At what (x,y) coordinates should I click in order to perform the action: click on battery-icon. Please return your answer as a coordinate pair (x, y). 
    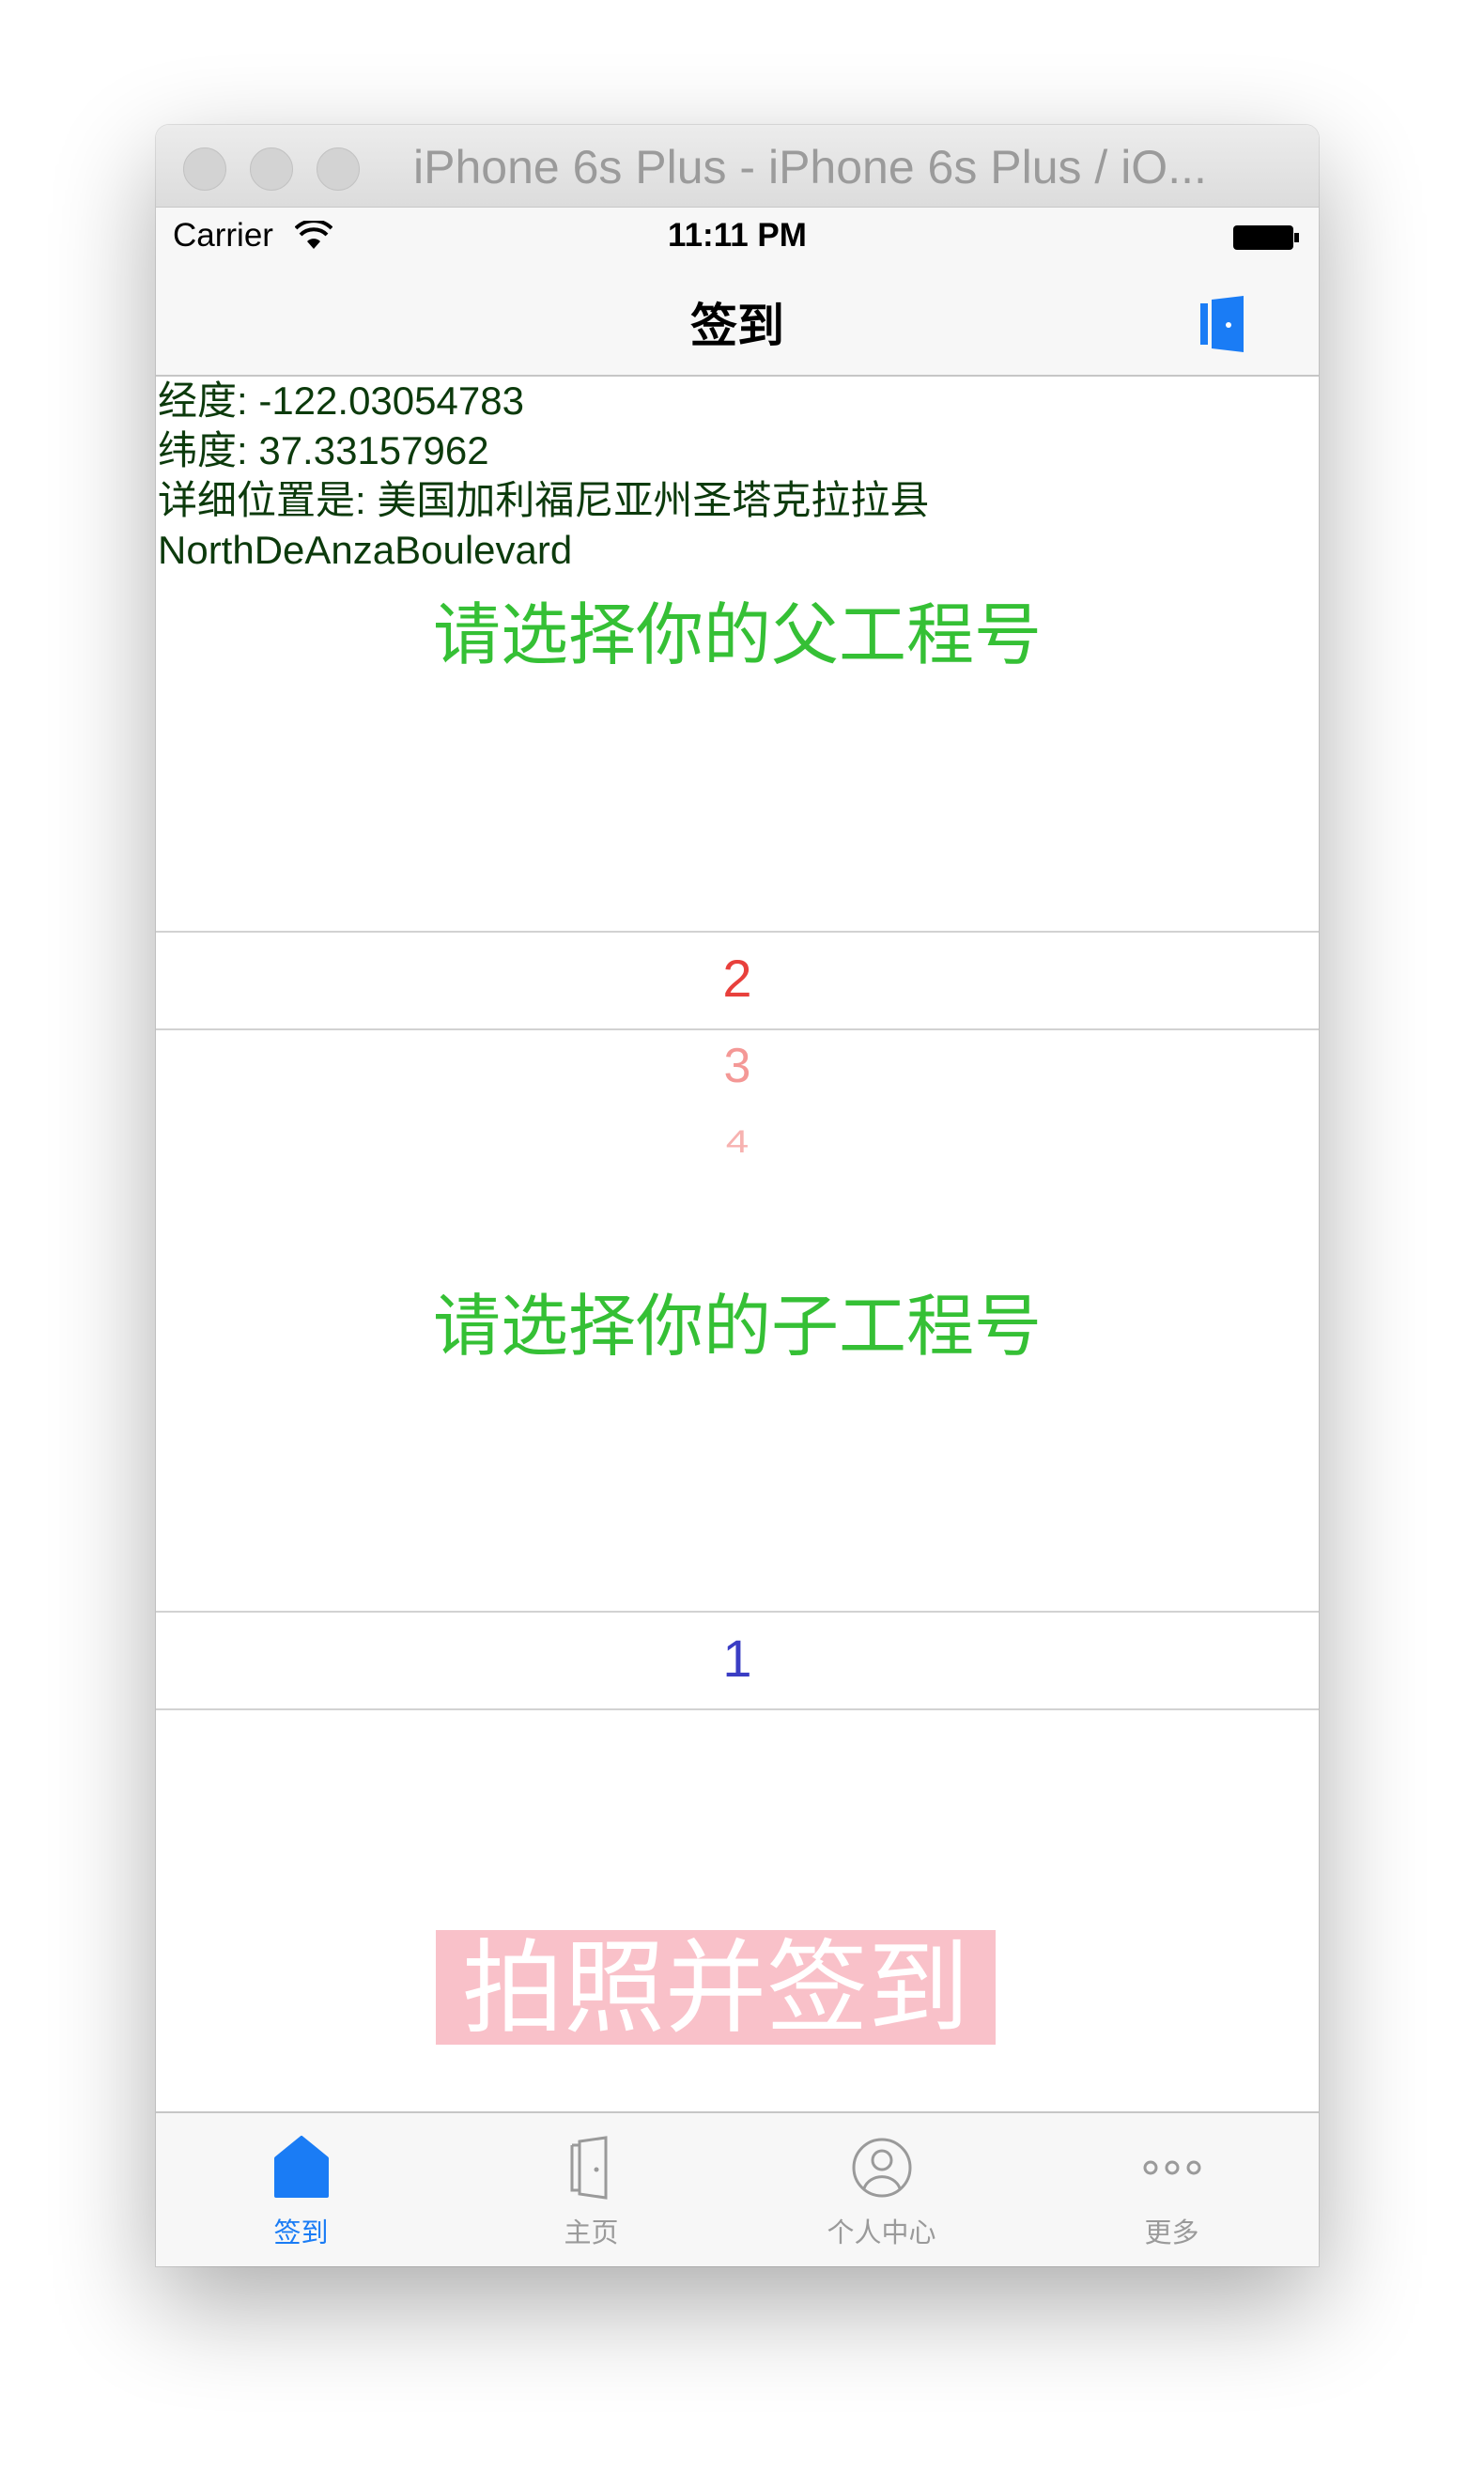
    Looking at the image, I should click on (1266, 237).